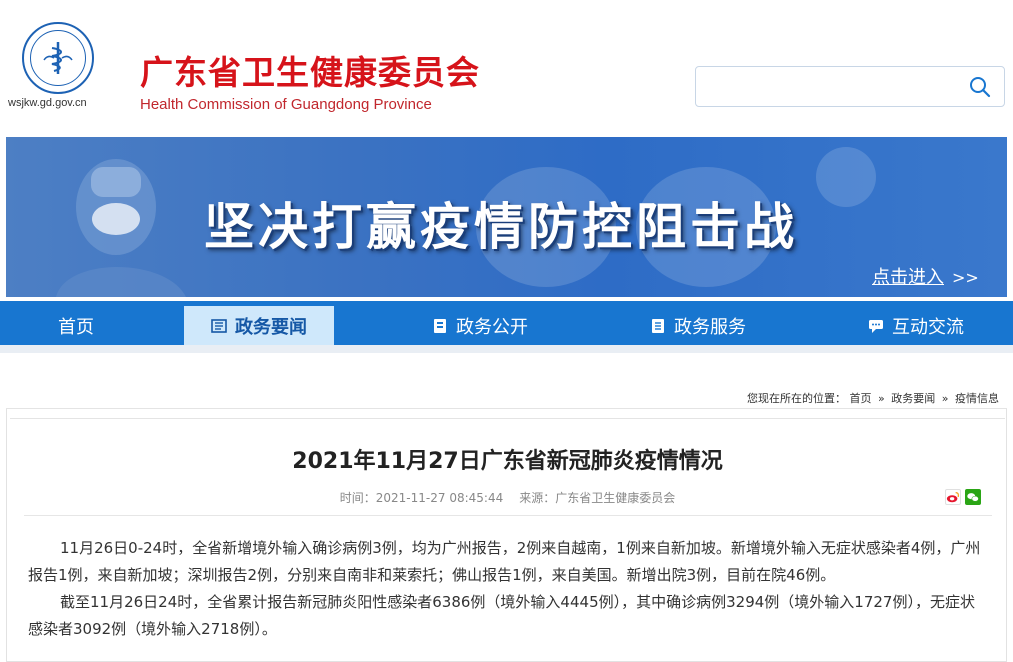 The width and height of the screenshot is (1013, 662). Describe the element at coordinates (797, 398) in the screenshot. I see `breadcrumb-prefix: 您现在所在的位置：` at that location.